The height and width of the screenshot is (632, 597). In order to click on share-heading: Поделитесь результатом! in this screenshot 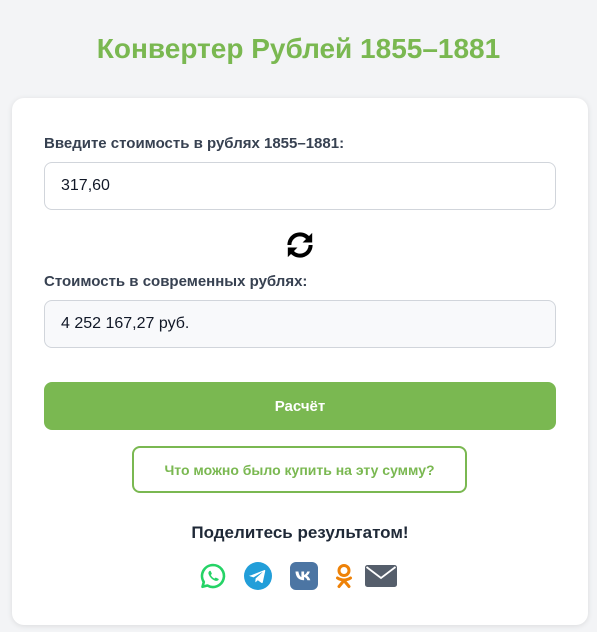, I will do `click(300, 532)`.